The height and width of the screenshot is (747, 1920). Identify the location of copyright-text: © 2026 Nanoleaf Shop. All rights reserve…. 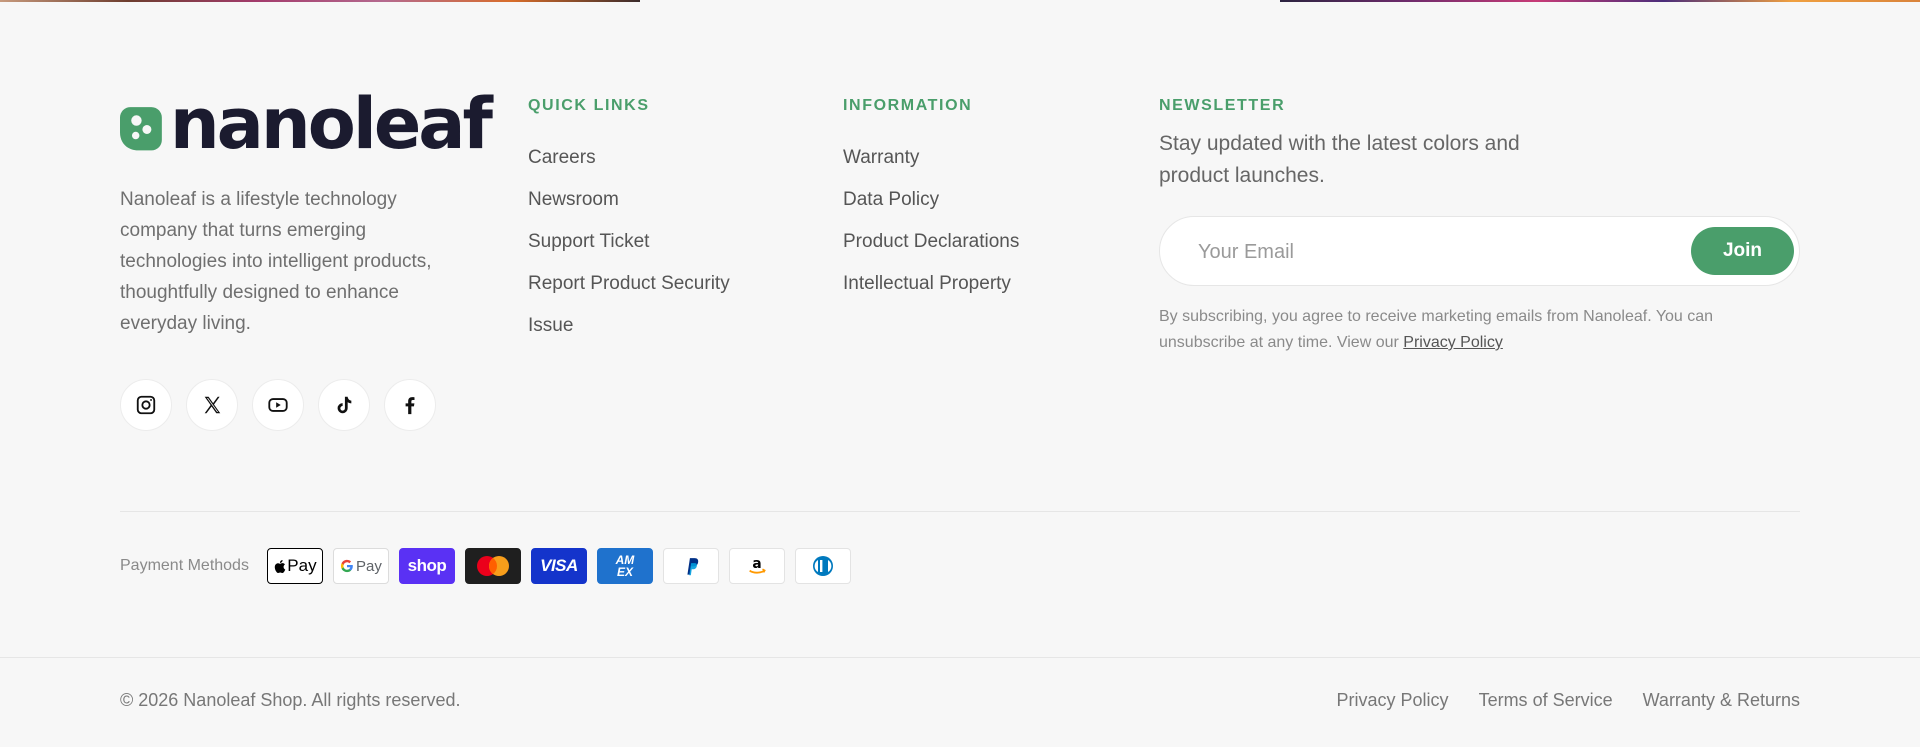
(290, 700).